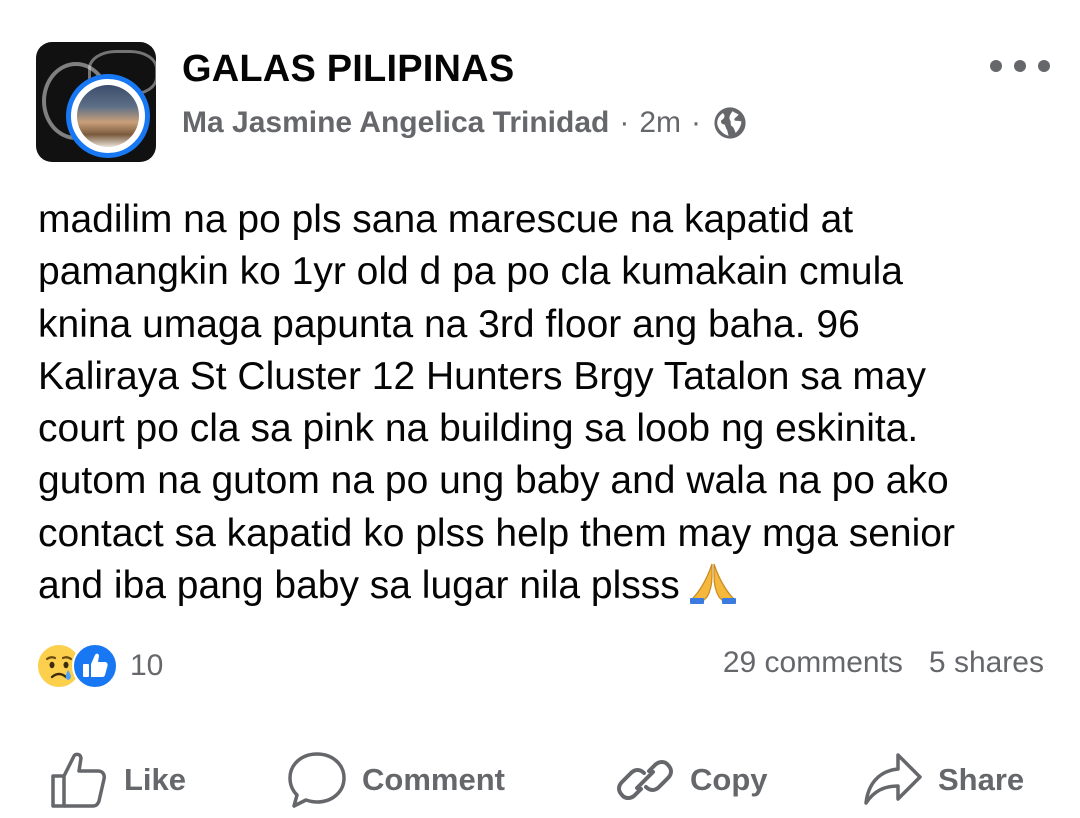 The image size is (1080, 818). What do you see at coordinates (117, 780) in the screenshot?
I see `like-button: Like` at bounding box center [117, 780].